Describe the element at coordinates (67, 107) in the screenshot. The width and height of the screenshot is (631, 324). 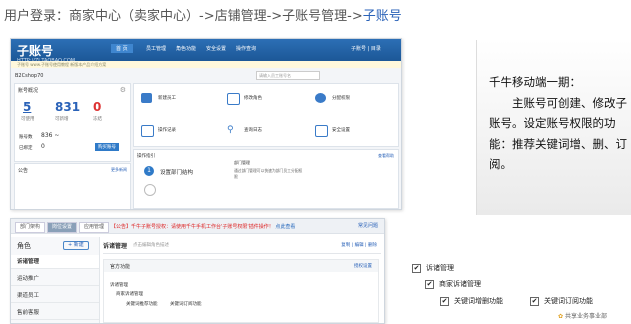
I see `stat-new: 831` at that location.